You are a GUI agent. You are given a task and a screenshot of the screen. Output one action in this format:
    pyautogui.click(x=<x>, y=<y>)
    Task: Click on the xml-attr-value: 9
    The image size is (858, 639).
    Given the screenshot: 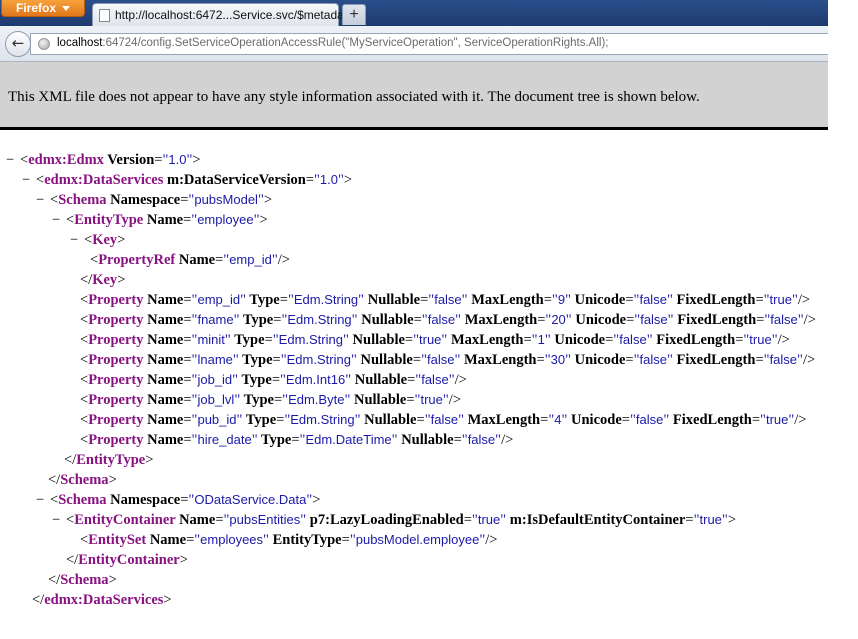 What is the action you would take?
    pyautogui.click(x=561, y=299)
    